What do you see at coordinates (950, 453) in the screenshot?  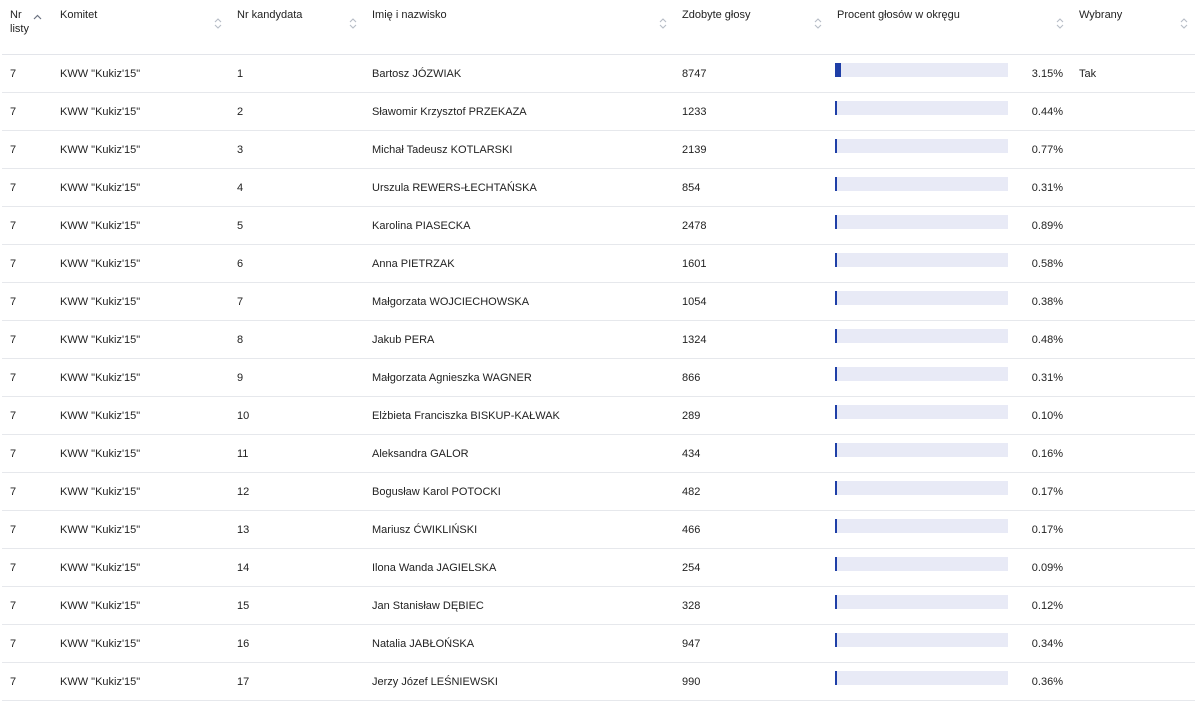 I see `cell-percent: 0.16%` at bounding box center [950, 453].